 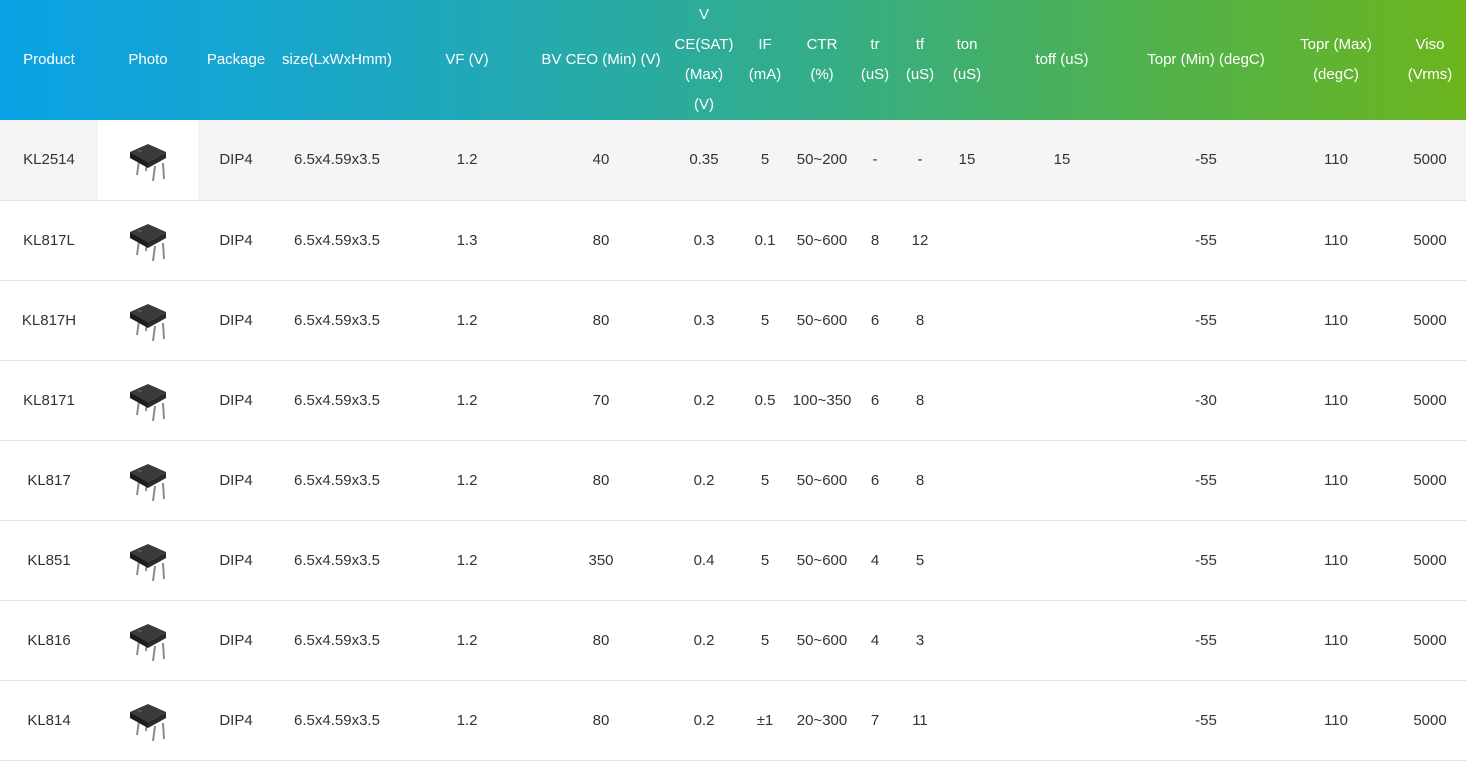 I want to click on product-cell: KL2514, so click(x=49, y=160).